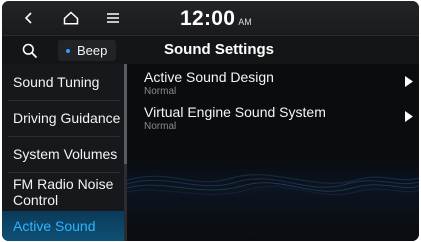 Image resolution: width=421 pixels, height=242 pixels. I want to click on setting-virtual-engine-sound-system: Virtual Engine Sound System Normal, so click(273, 118).